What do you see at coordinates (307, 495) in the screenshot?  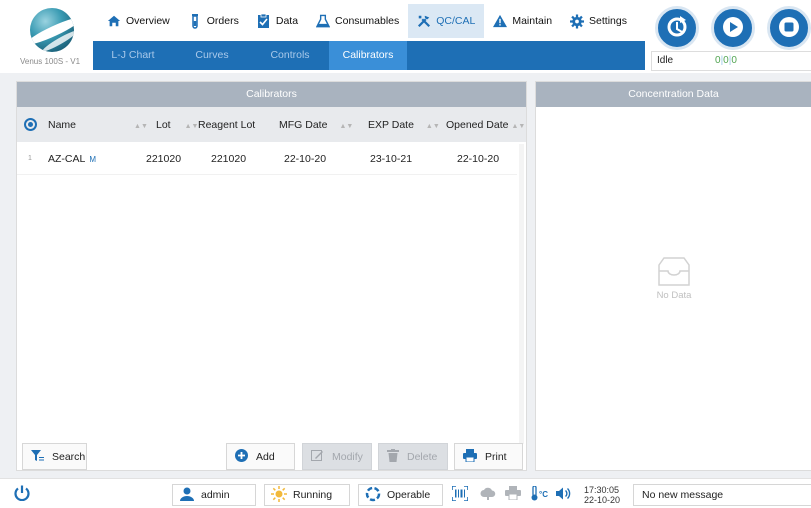 I see `run-state-button: Running` at bounding box center [307, 495].